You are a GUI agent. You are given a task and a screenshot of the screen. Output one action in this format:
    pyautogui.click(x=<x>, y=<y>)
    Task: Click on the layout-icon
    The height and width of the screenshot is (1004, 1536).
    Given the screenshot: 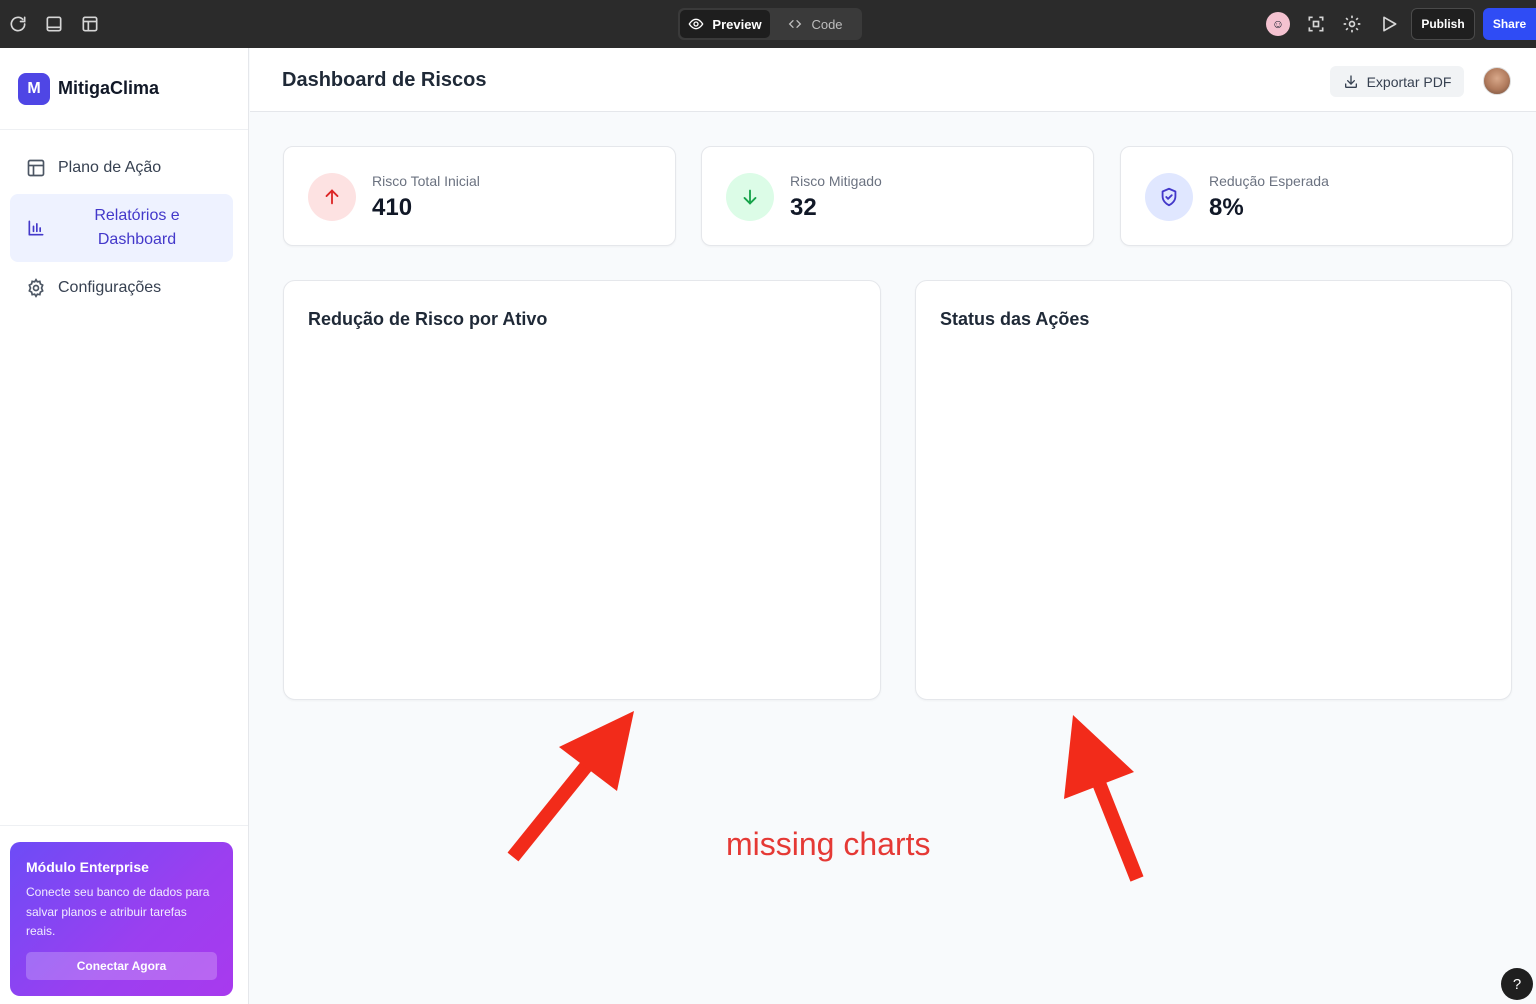 What is the action you would take?
    pyautogui.click(x=36, y=168)
    